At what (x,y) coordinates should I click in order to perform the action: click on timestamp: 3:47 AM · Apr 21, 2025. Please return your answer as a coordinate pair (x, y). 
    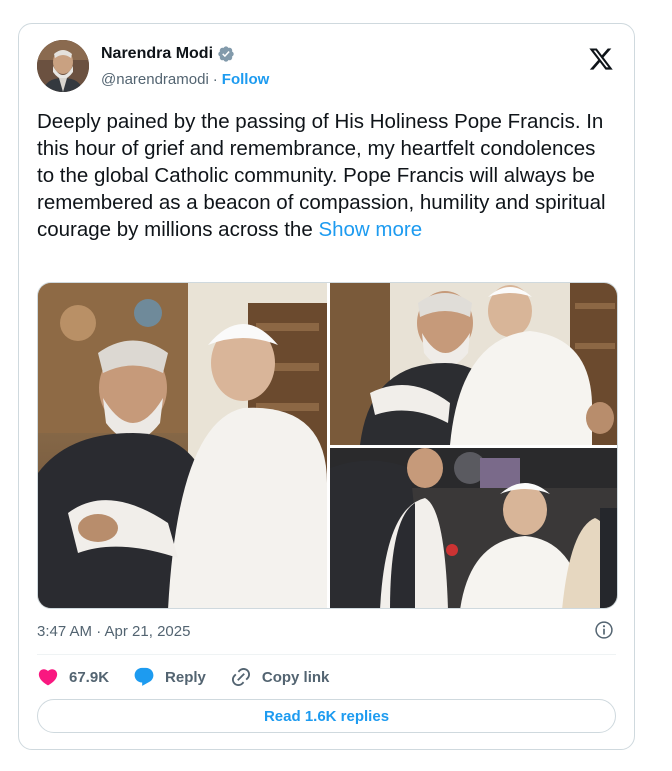
    Looking at the image, I should click on (113, 631).